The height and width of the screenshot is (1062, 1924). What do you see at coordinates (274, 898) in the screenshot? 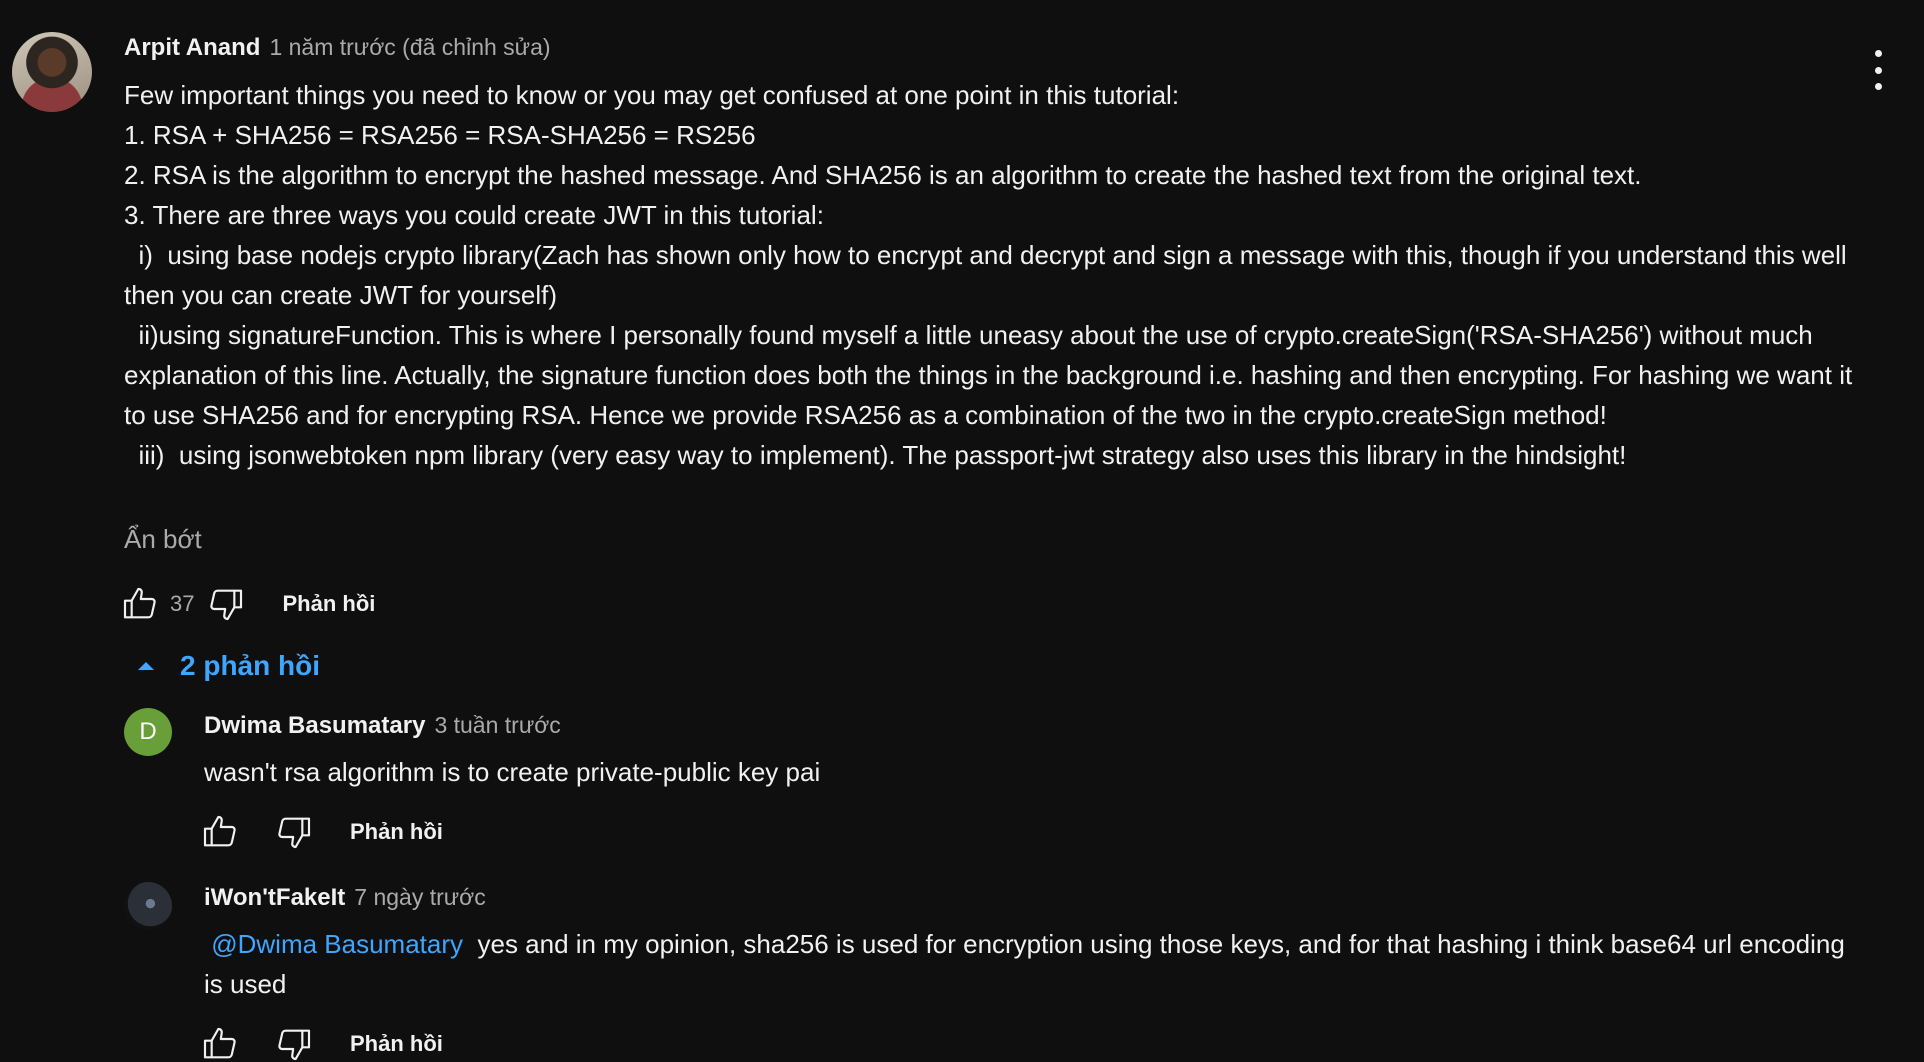
I see `reply-author: iWon'tFakeIt` at bounding box center [274, 898].